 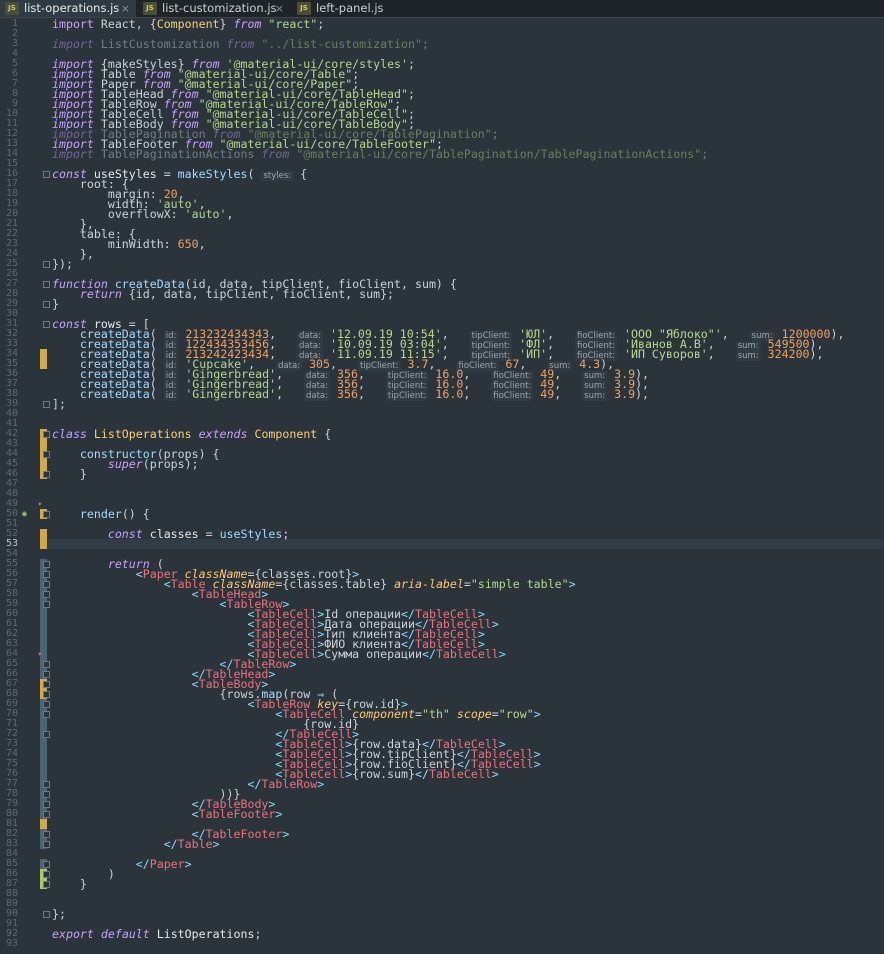 I want to click on code-line: ];, so click(x=59, y=404).